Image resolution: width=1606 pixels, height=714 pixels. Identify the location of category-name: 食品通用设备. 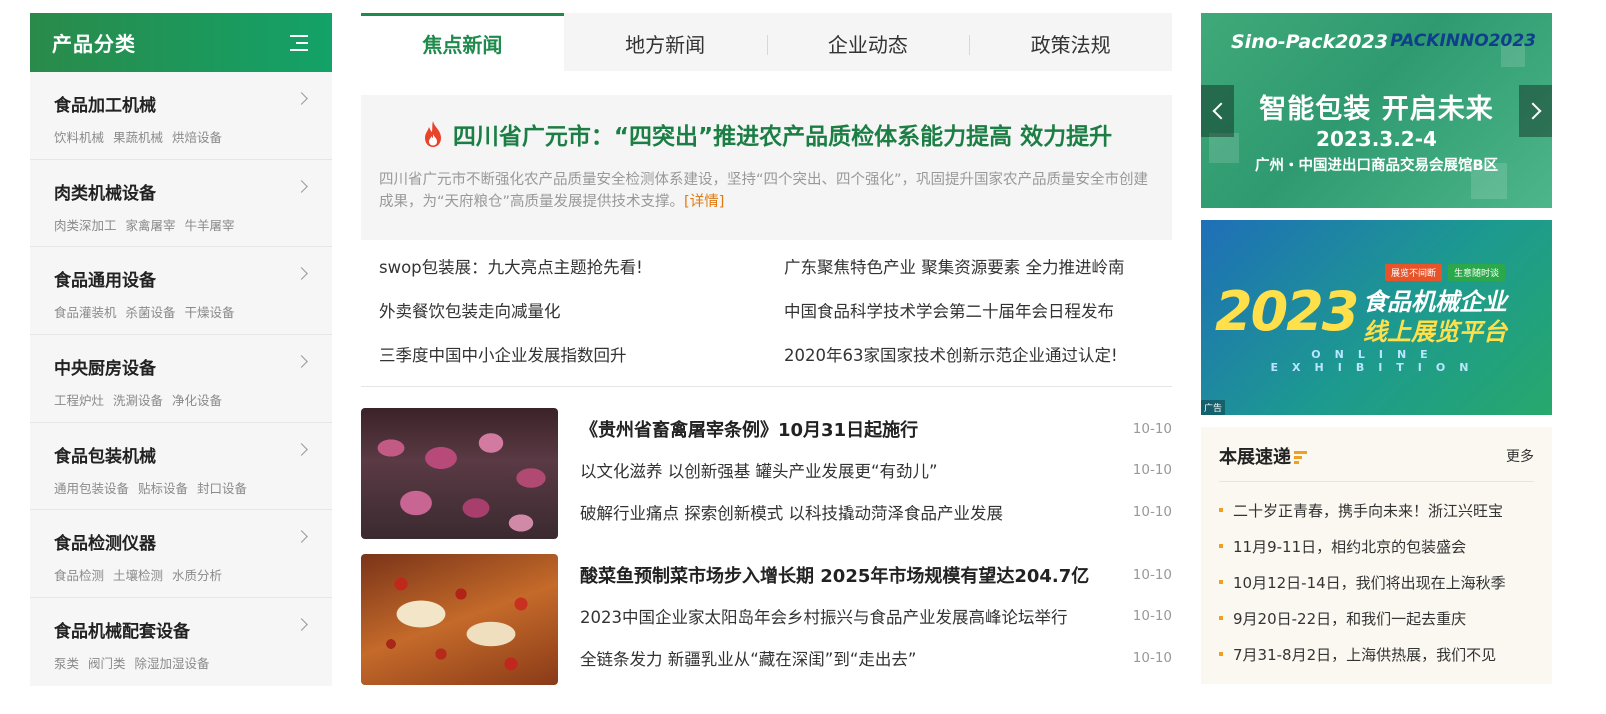
(193, 278).